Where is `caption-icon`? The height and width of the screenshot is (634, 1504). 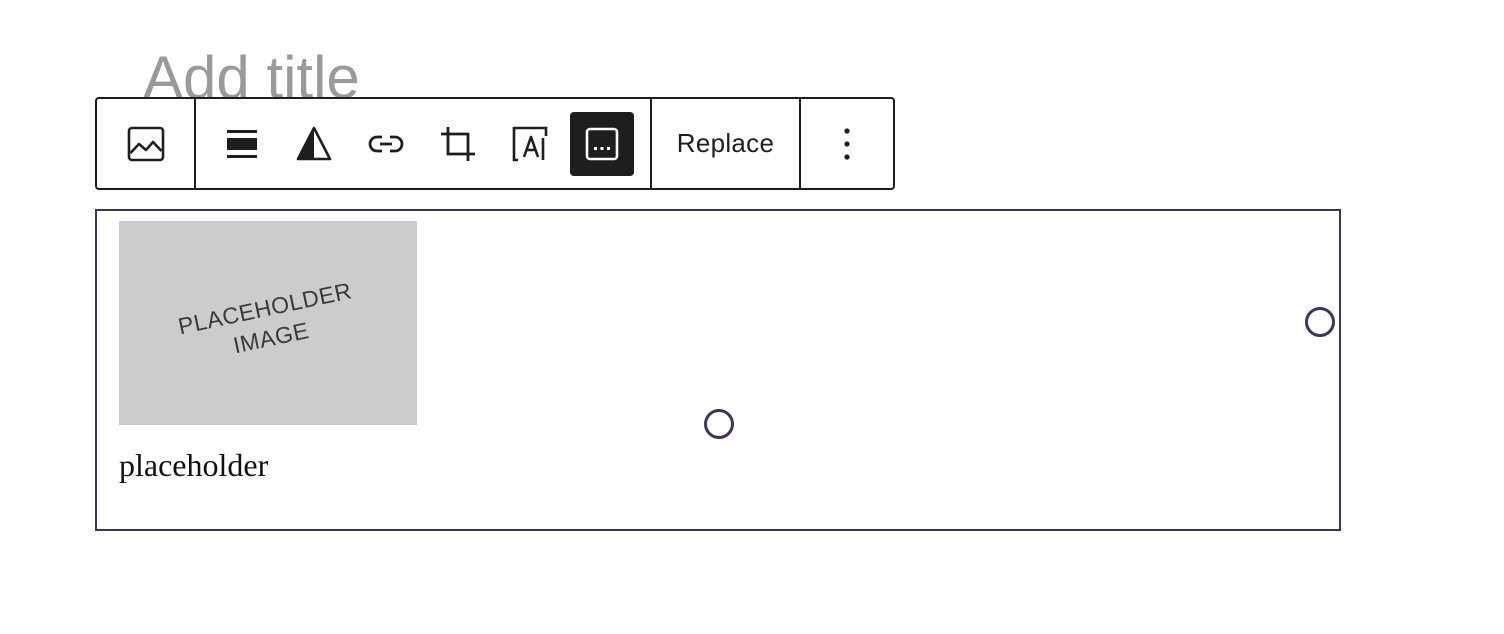
caption-icon is located at coordinates (602, 143).